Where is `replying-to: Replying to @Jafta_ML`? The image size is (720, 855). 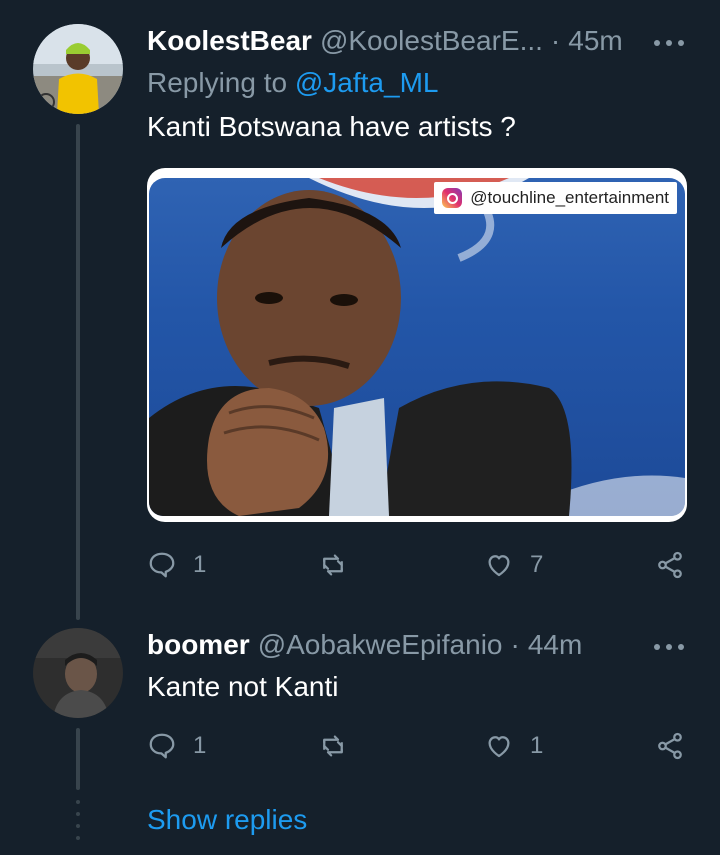 replying-to: Replying to @Jafta_ML is located at coordinates (292, 83).